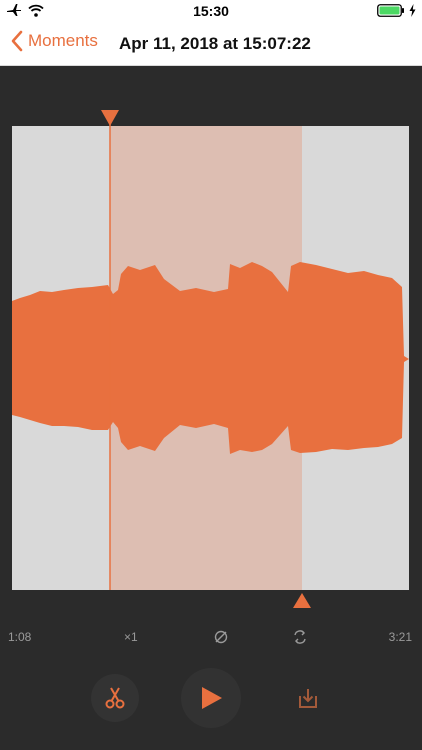 This screenshot has height=750, width=422. I want to click on playback-controls, so click(211, 708).